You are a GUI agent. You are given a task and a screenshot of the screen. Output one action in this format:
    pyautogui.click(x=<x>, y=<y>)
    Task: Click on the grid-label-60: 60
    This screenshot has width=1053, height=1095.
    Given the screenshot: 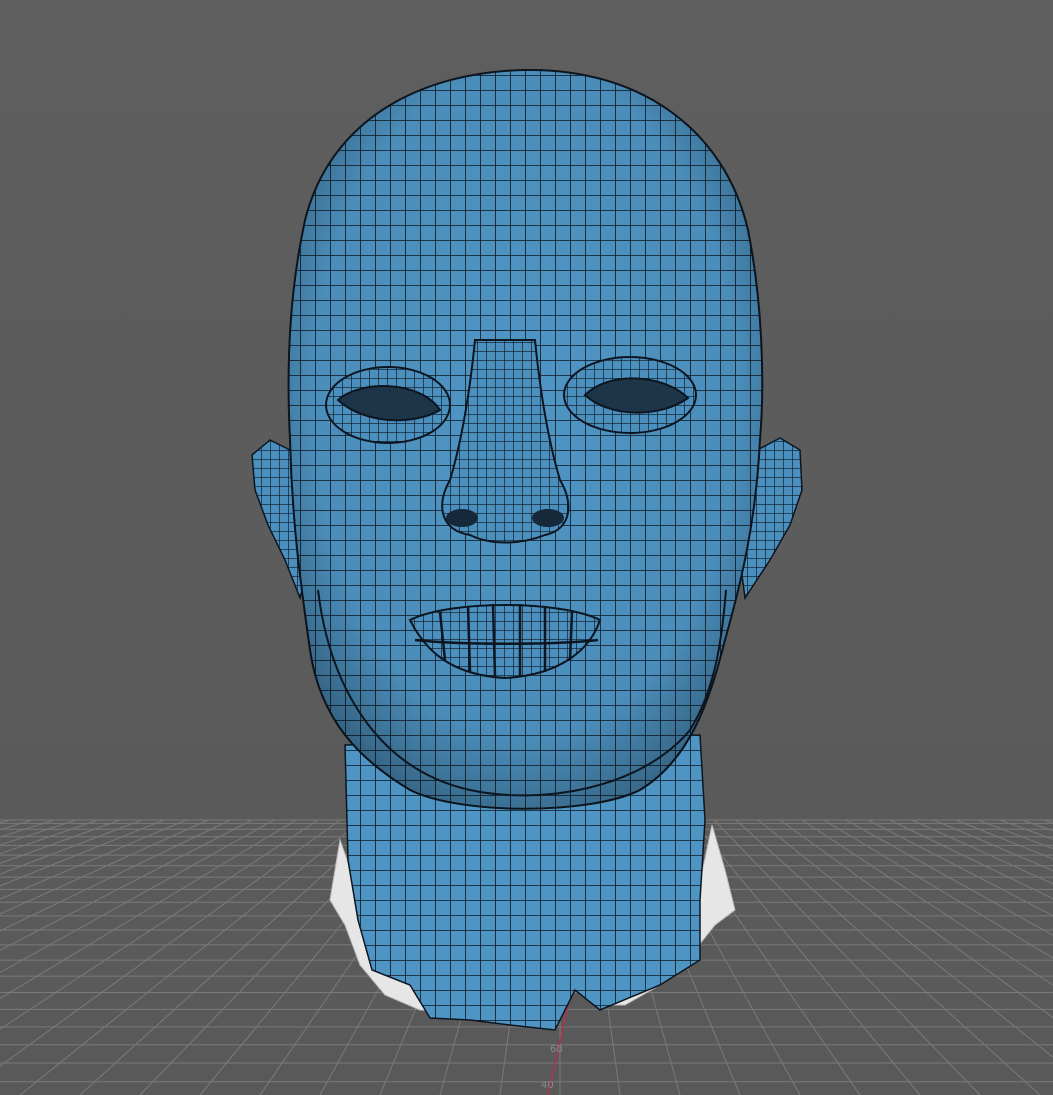 What is the action you would take?
    pyautogui.click(x=556, y=1049)
    